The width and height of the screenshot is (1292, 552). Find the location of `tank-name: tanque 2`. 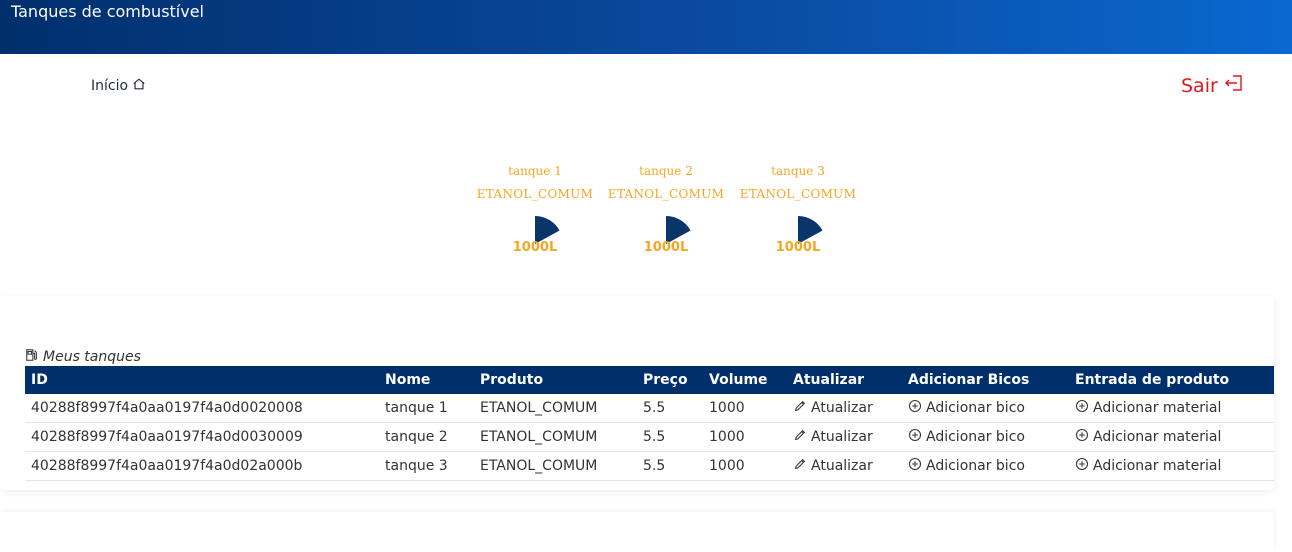

tank-name: tanque 2 is located at coordinates (666, 171).